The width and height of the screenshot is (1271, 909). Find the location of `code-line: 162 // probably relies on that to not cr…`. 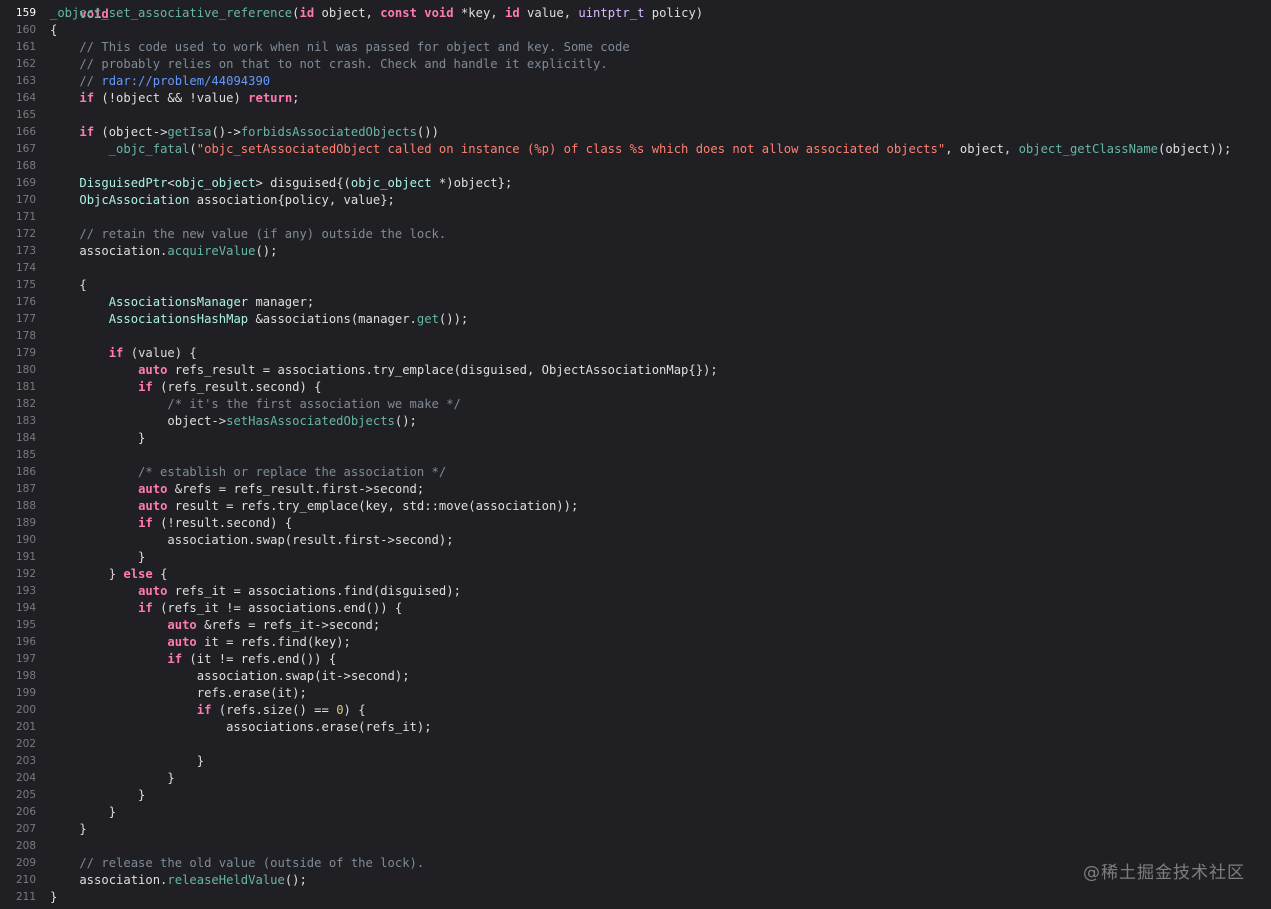

code-line: 162 // probably relies on that to not cr… is located at coordinates (635, 64).